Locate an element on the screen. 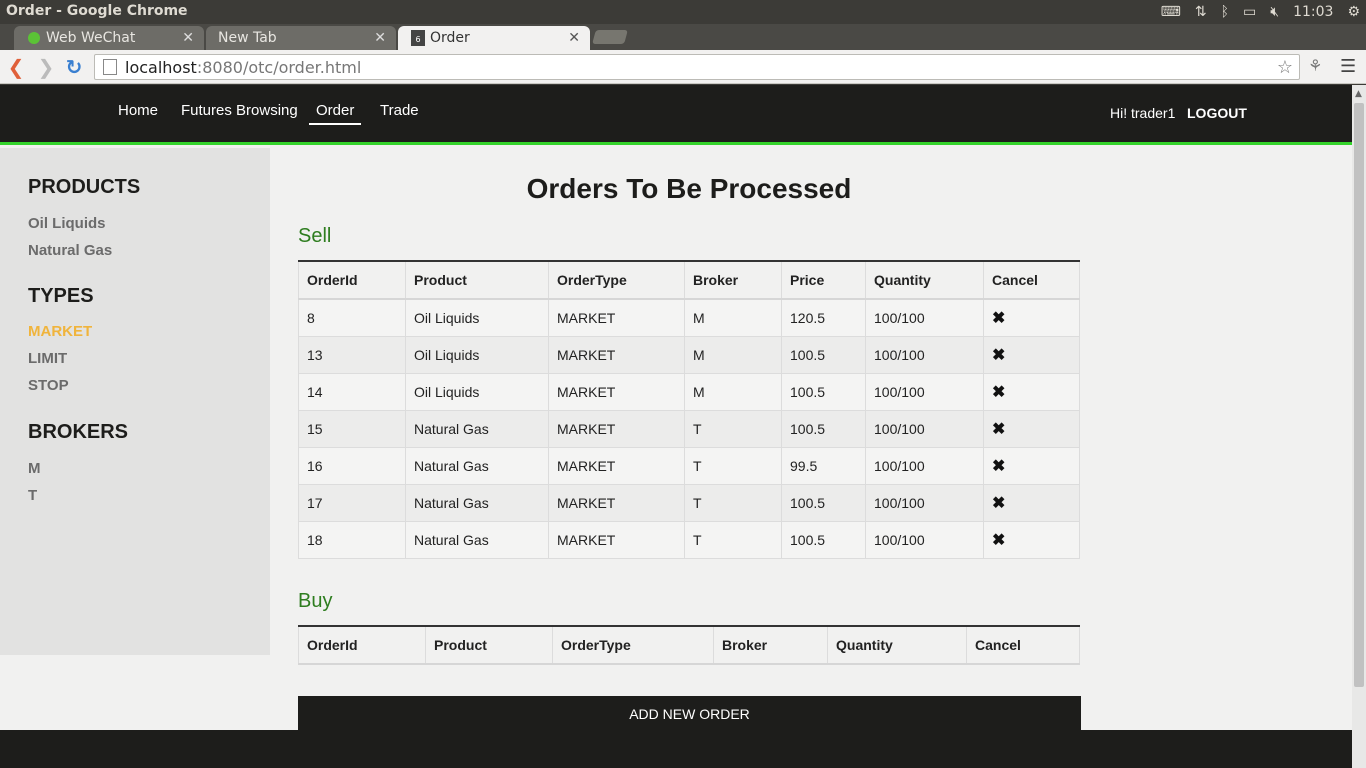  forward-icon: ❯ is located at coordinates (46, 67).